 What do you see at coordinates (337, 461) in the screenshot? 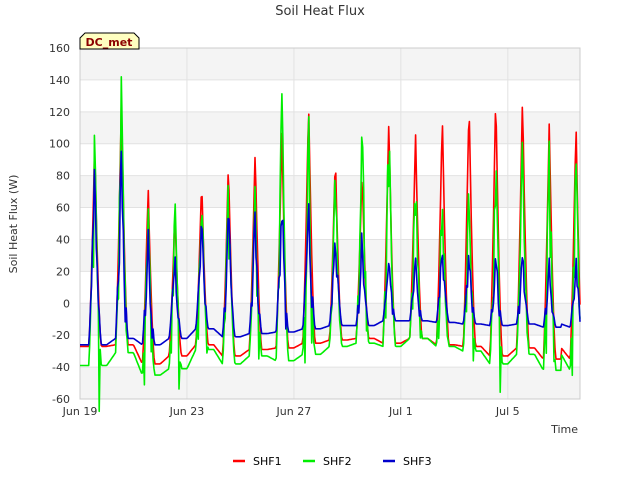
I see `legend-label: SHF2` at bounding box center [337, 461].